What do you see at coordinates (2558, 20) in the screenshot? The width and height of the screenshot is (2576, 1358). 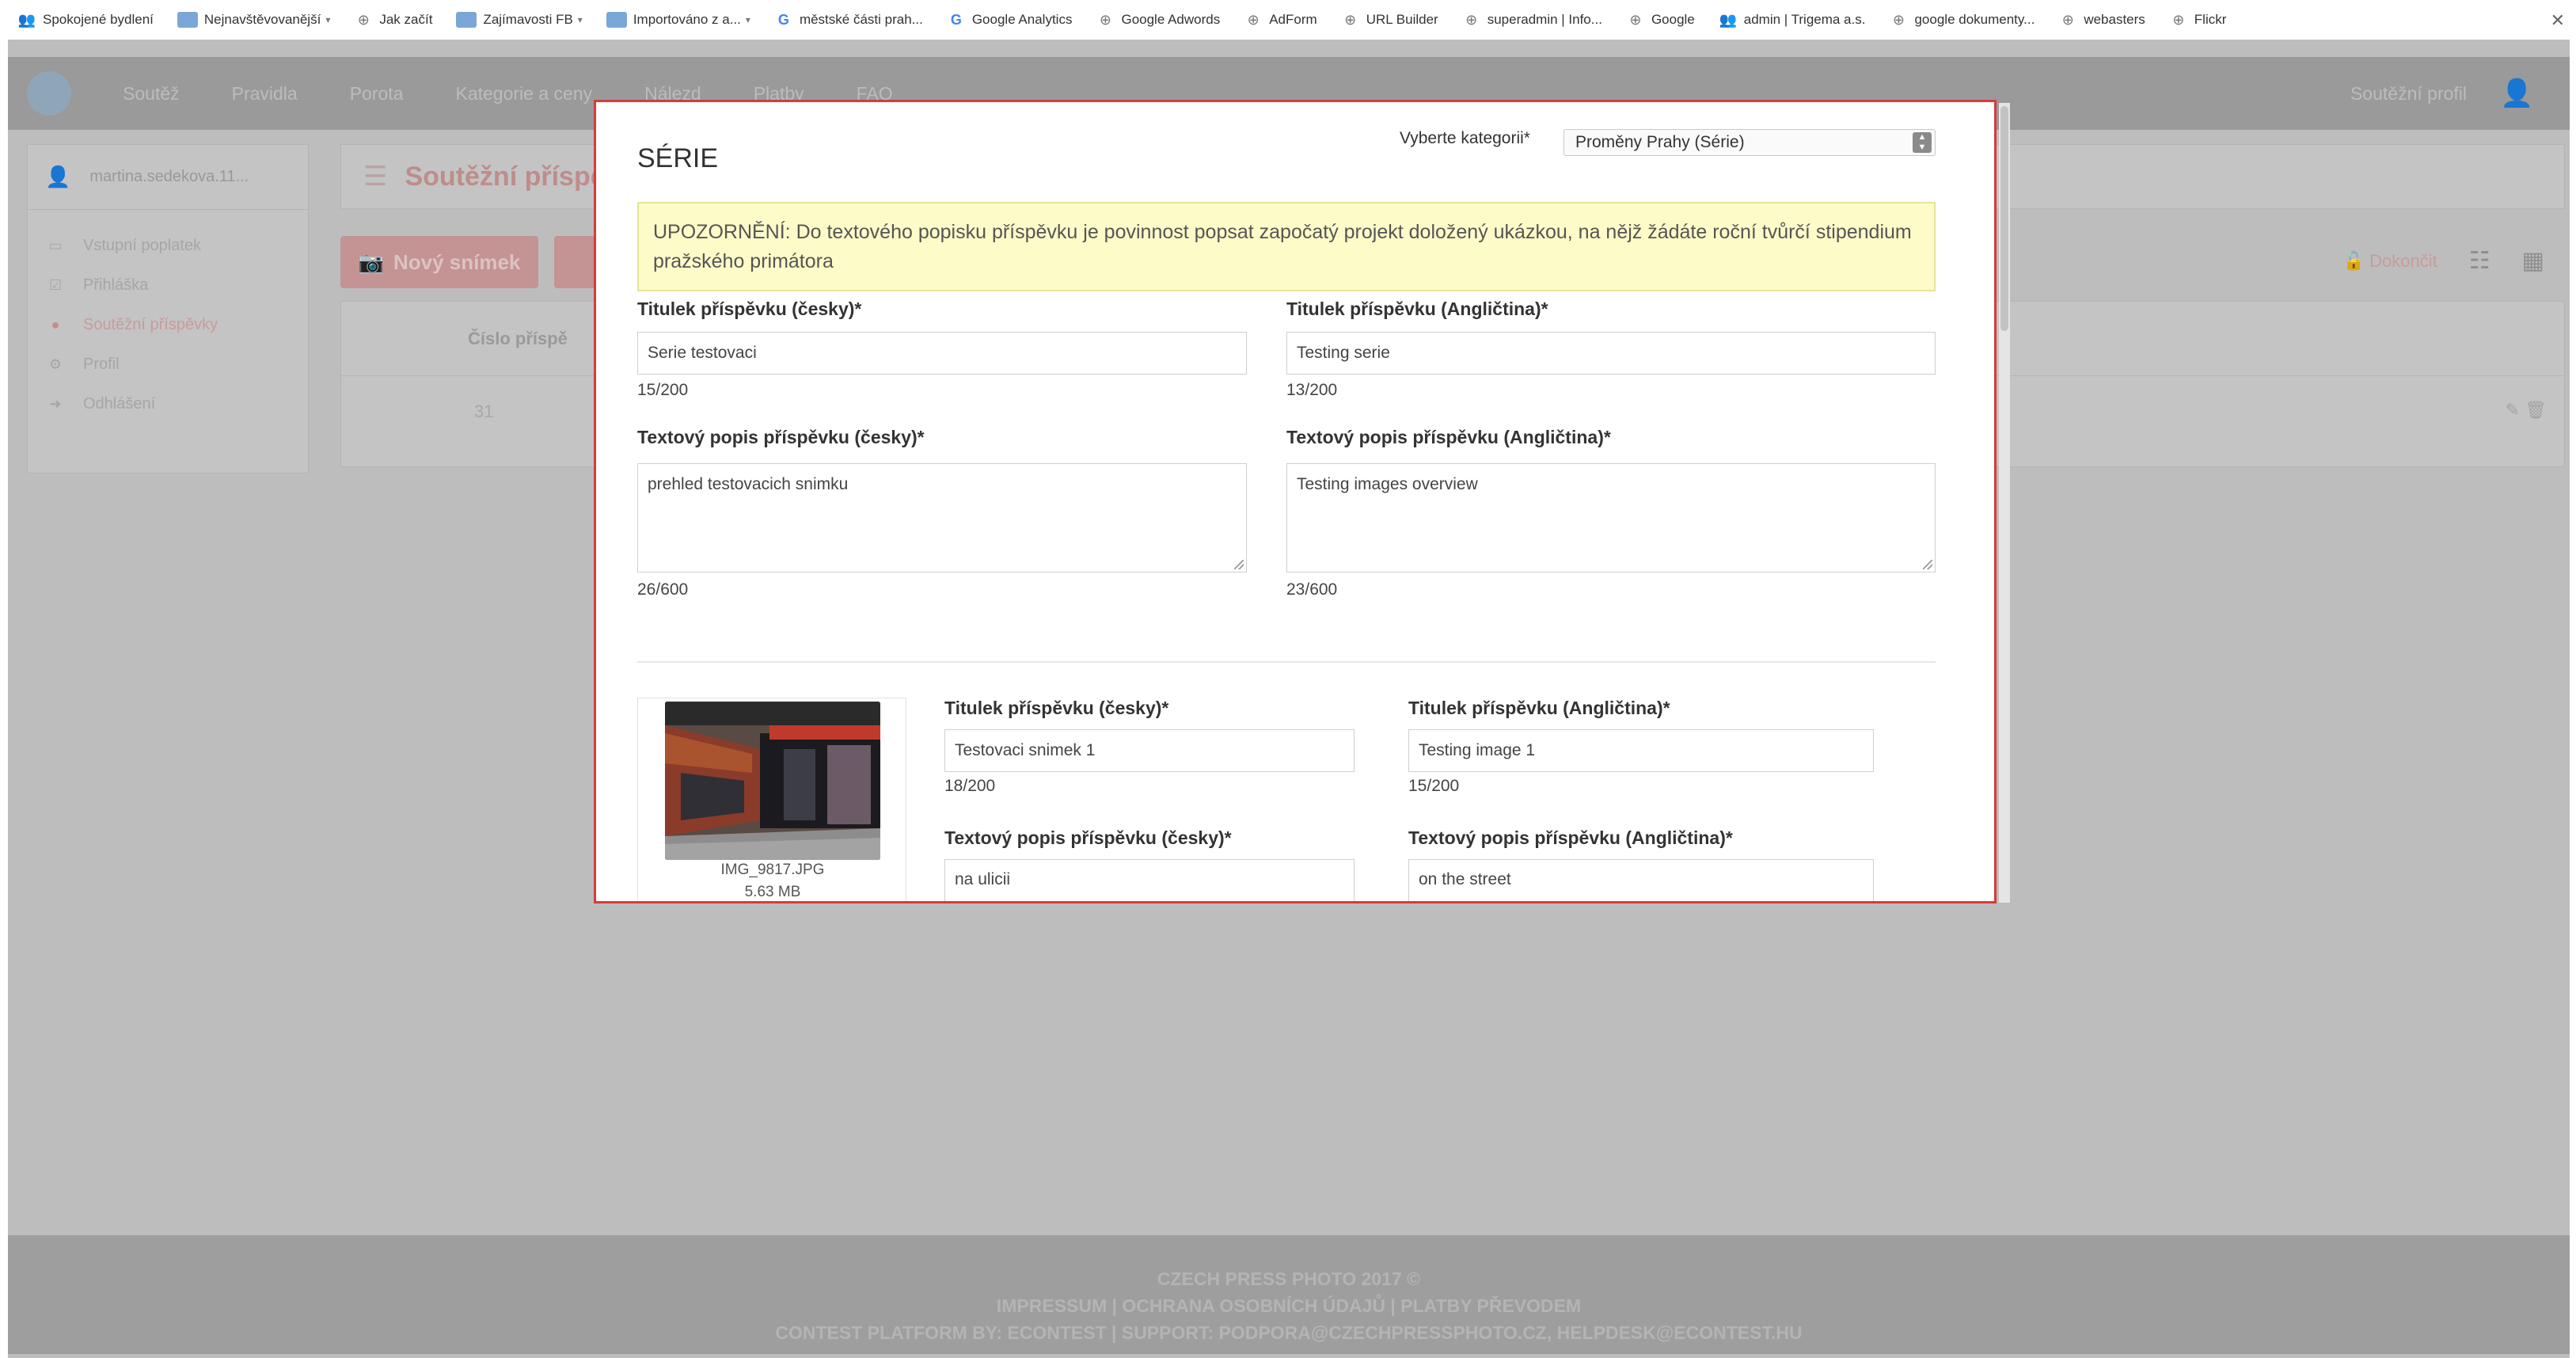 I see `close-icon: ✕` at bounding box center [2558, 20].